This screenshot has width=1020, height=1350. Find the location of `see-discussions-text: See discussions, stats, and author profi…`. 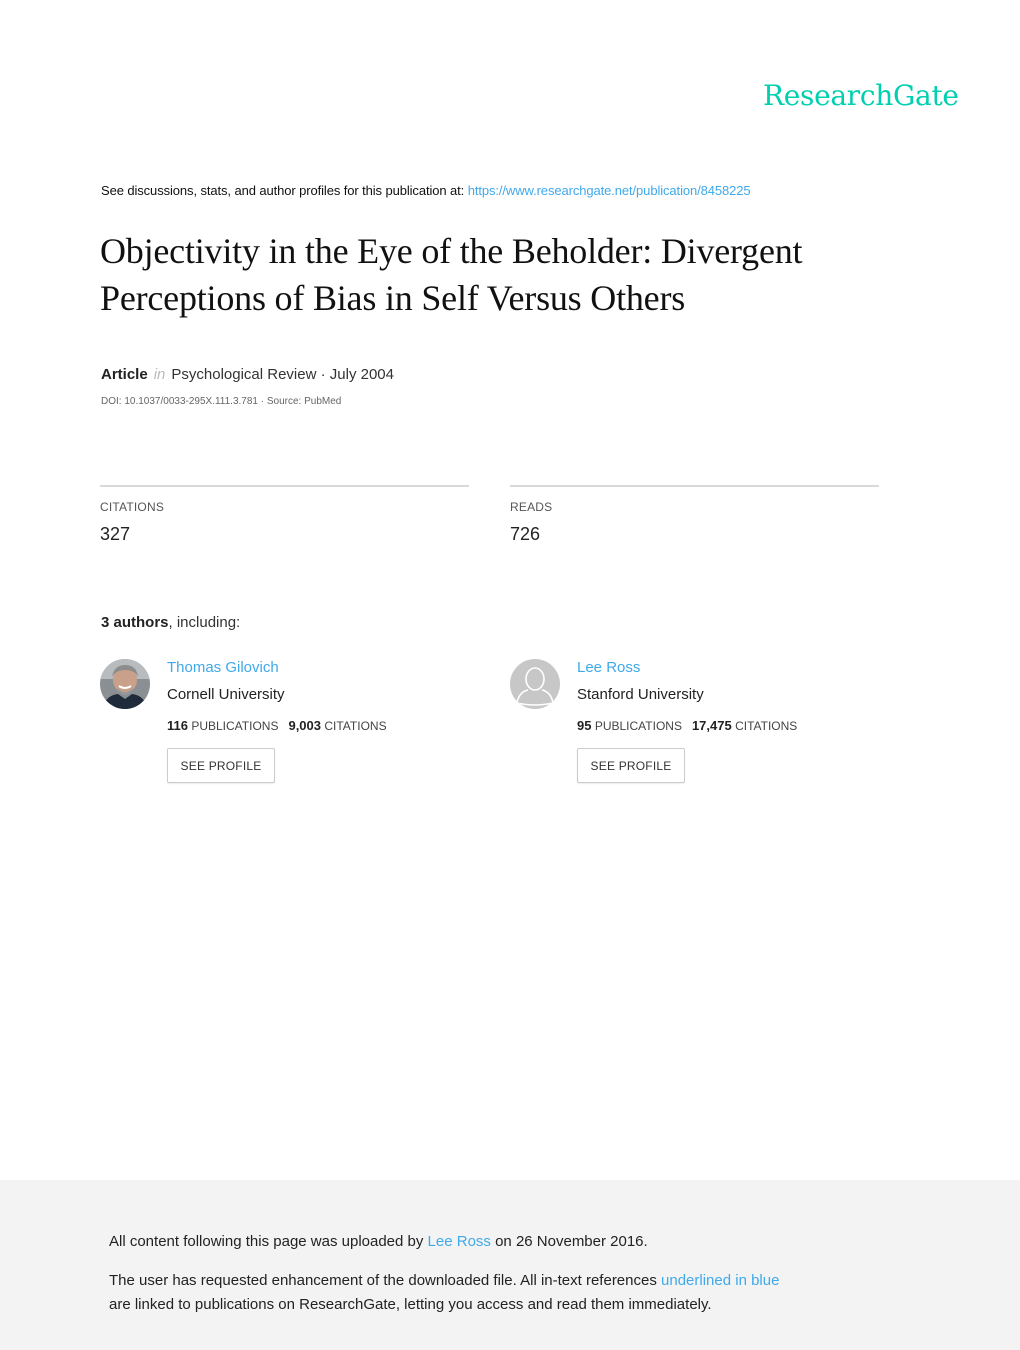

see-discussions-text: See discussions, stats, and author profi… is located at coordinates (283, 190).